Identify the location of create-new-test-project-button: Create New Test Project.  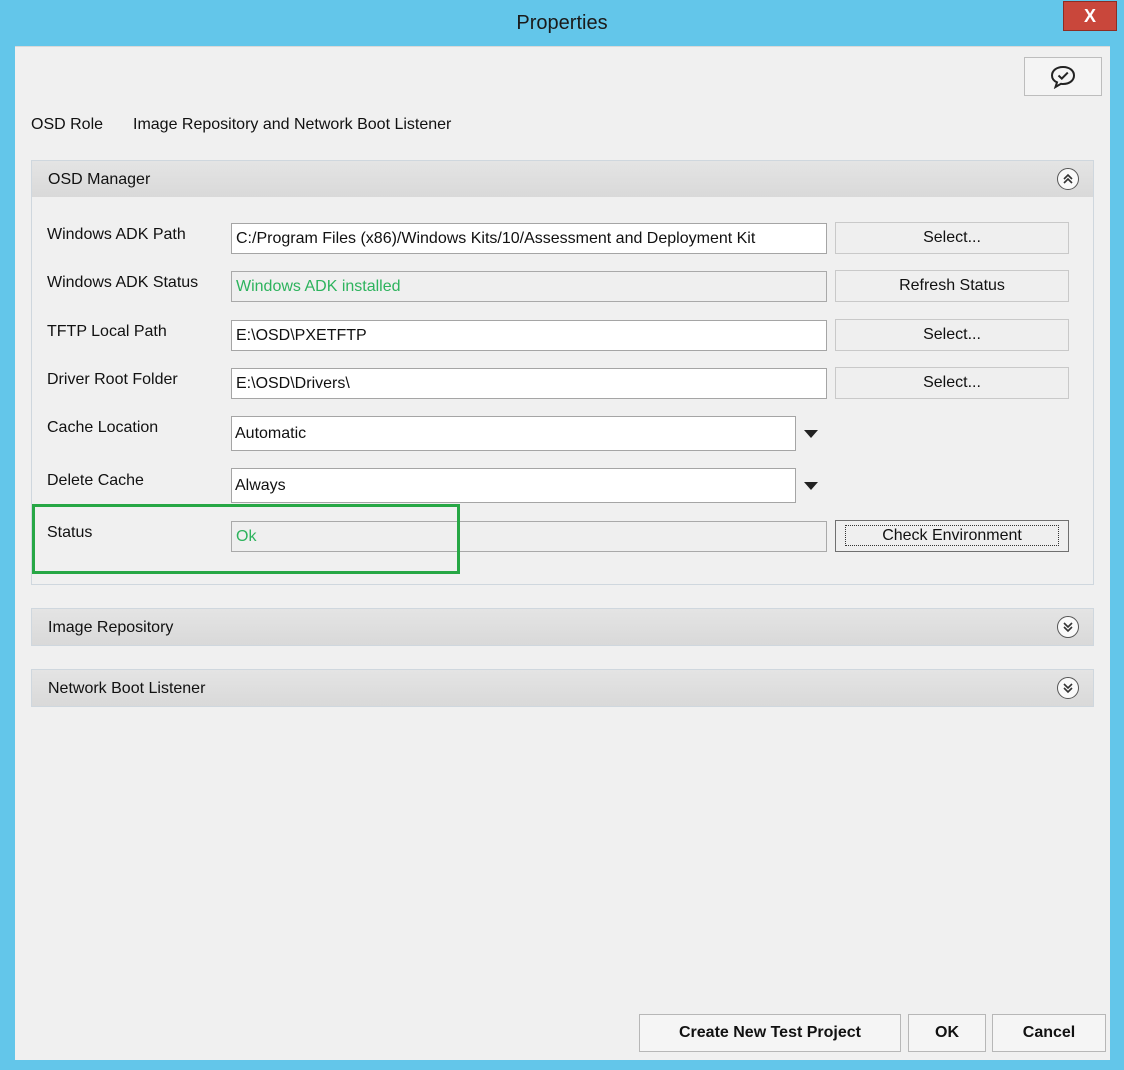
(770, 1033).